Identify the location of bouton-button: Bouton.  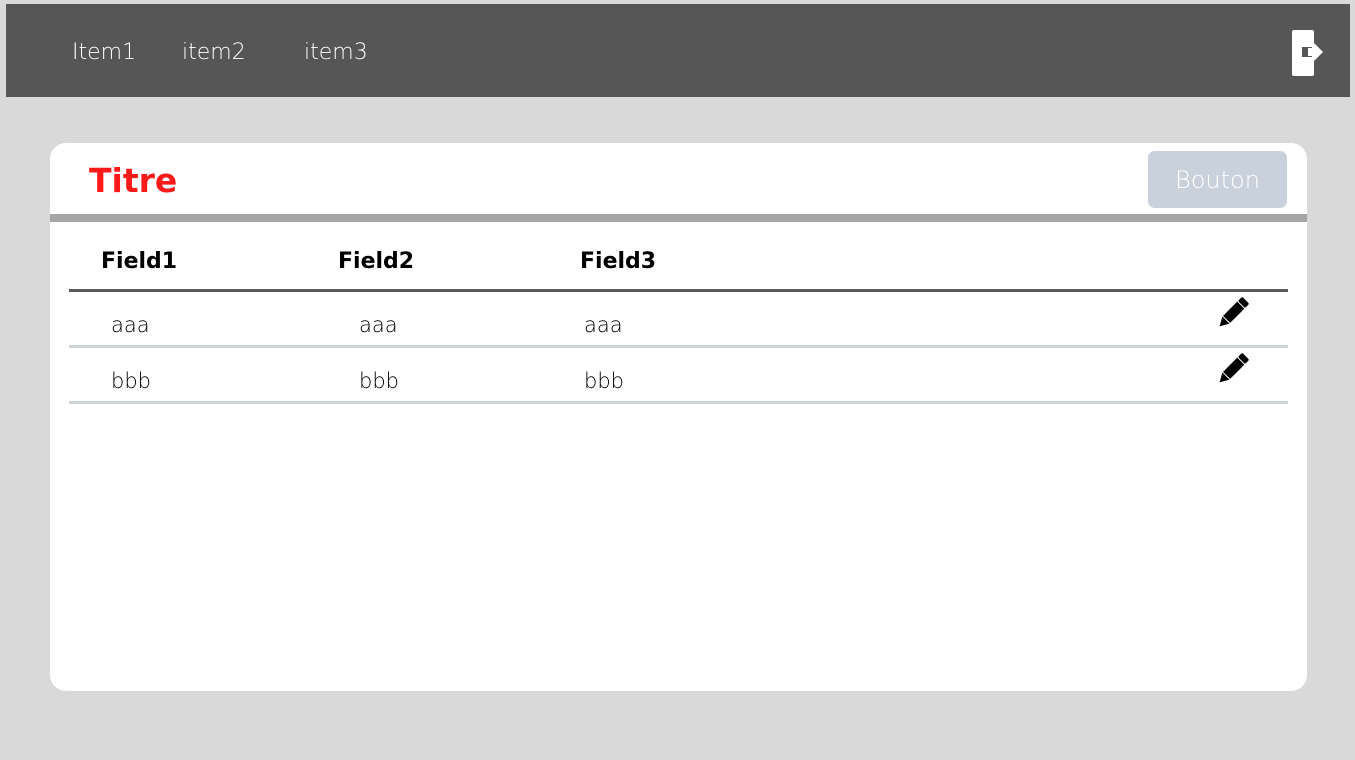
(1217, 179).